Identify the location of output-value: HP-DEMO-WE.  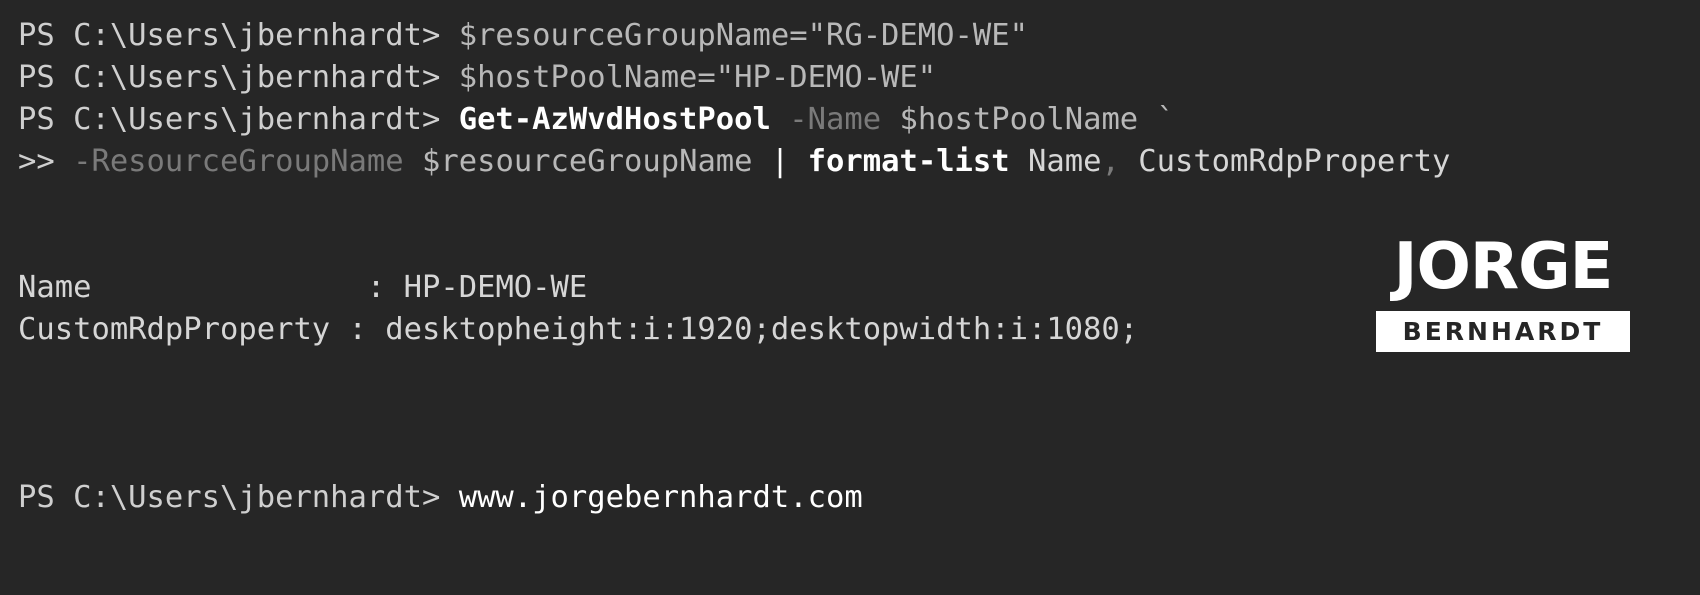
(495, 287).